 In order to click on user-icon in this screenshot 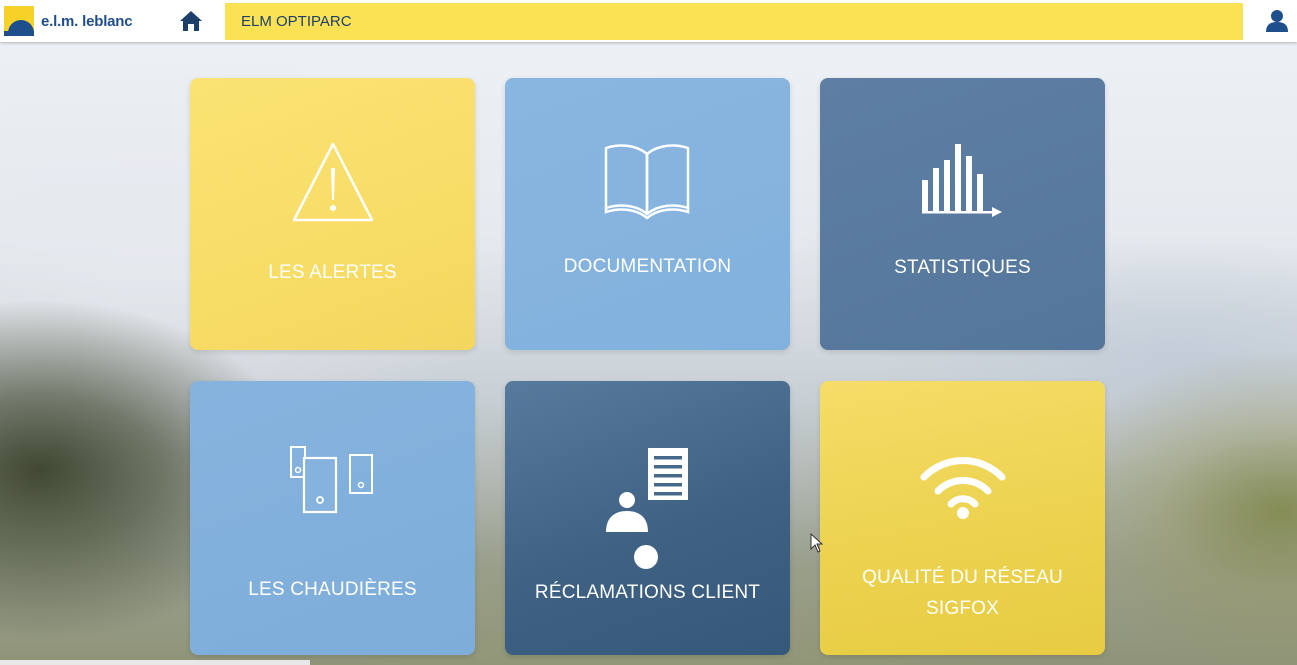, I will do `click(1277, 21)`.